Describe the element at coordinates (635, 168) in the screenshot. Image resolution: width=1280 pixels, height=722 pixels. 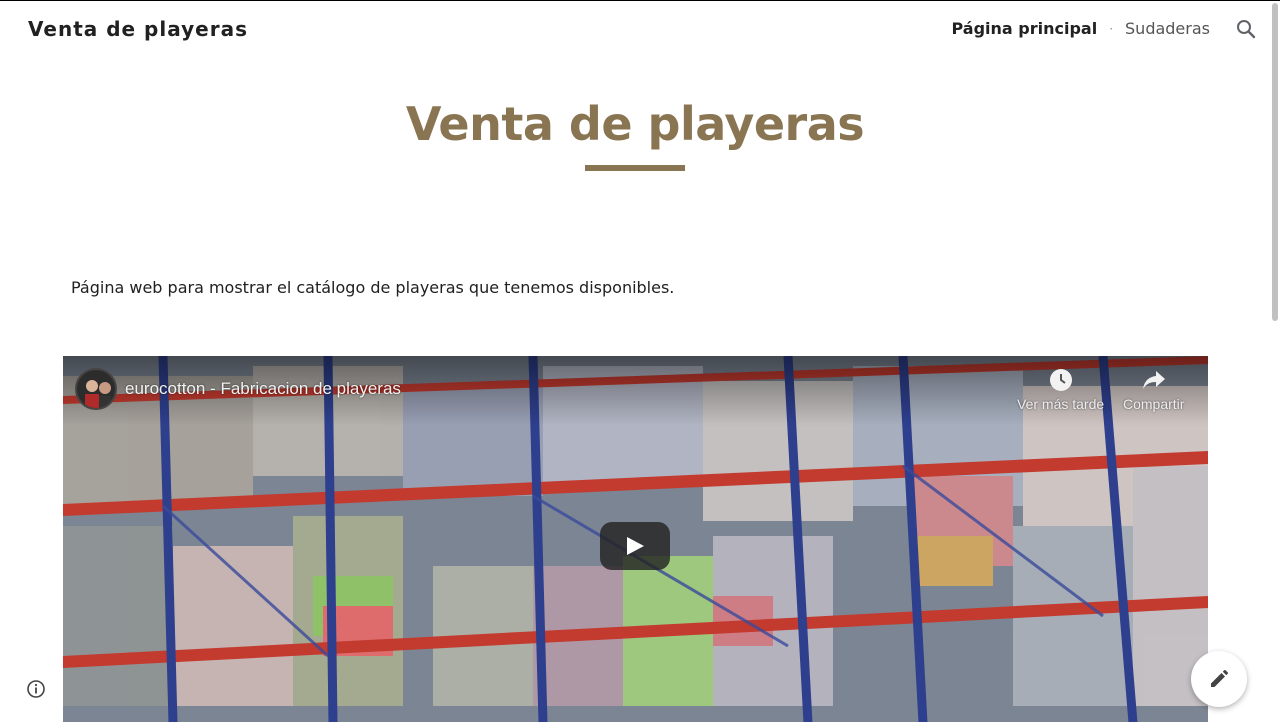
I see `title-underline` at that location.